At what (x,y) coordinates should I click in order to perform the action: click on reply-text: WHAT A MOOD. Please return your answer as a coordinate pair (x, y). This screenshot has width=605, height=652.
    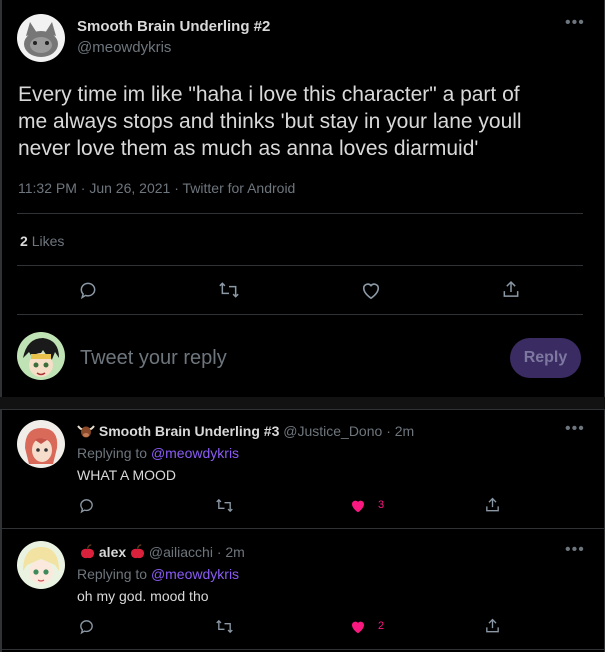
    Looking at the image, I should click on (127, 475).